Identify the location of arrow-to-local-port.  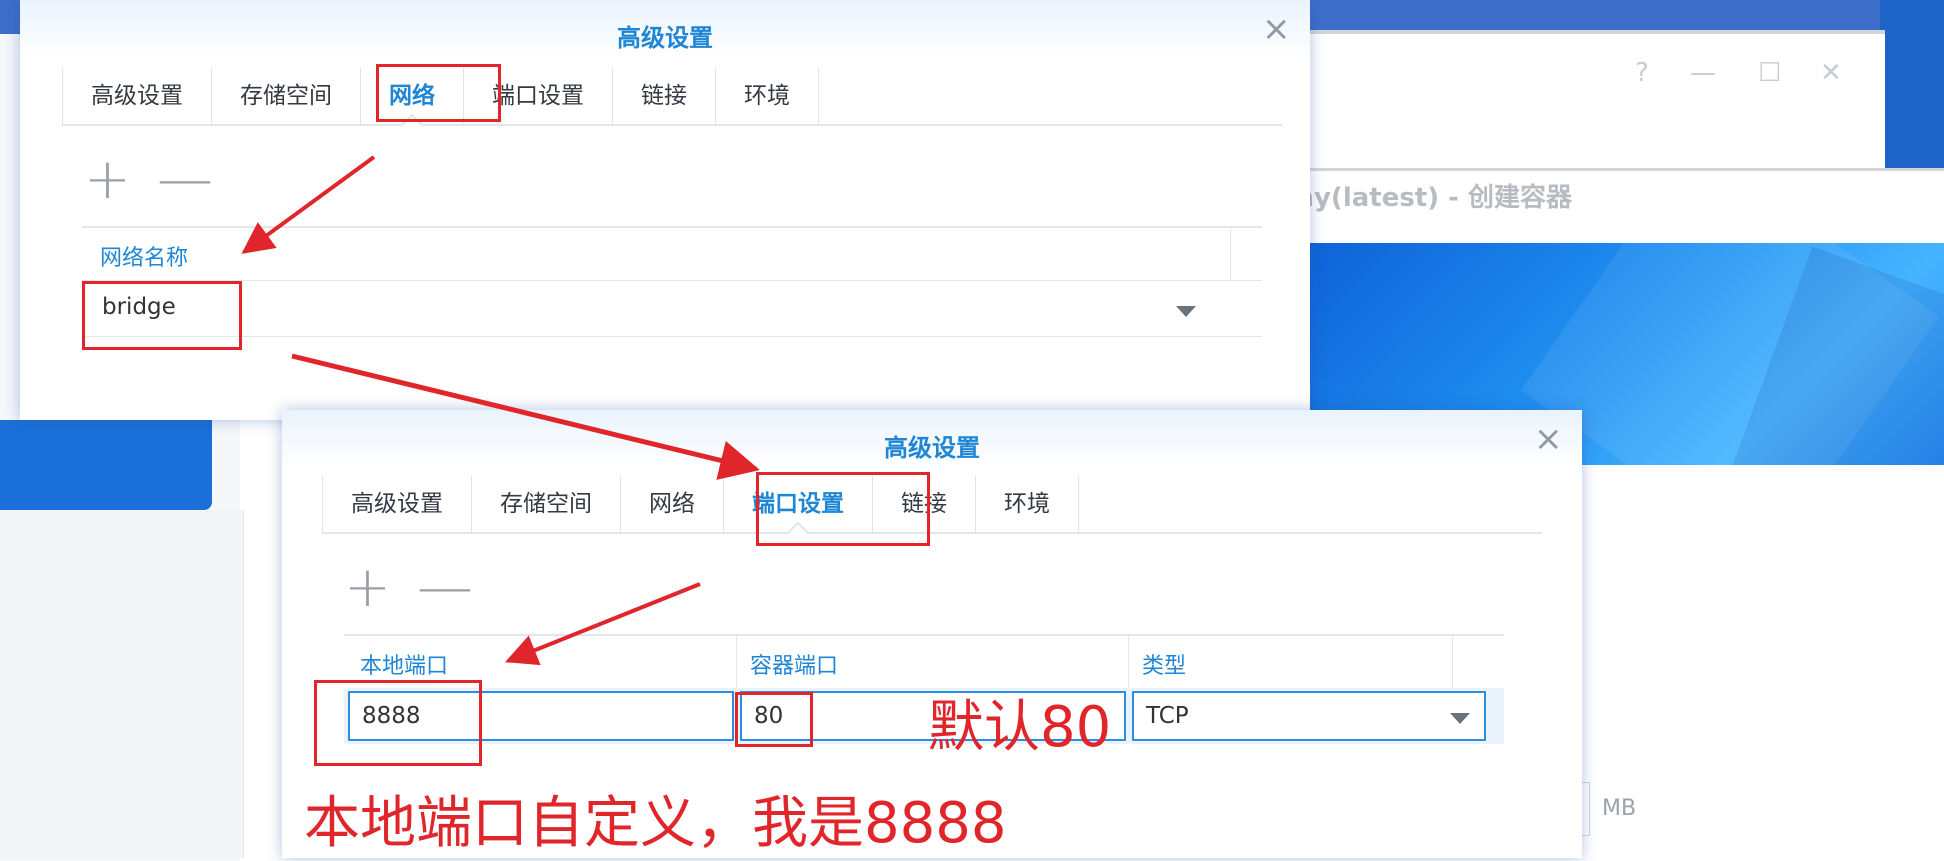
(603, 624).